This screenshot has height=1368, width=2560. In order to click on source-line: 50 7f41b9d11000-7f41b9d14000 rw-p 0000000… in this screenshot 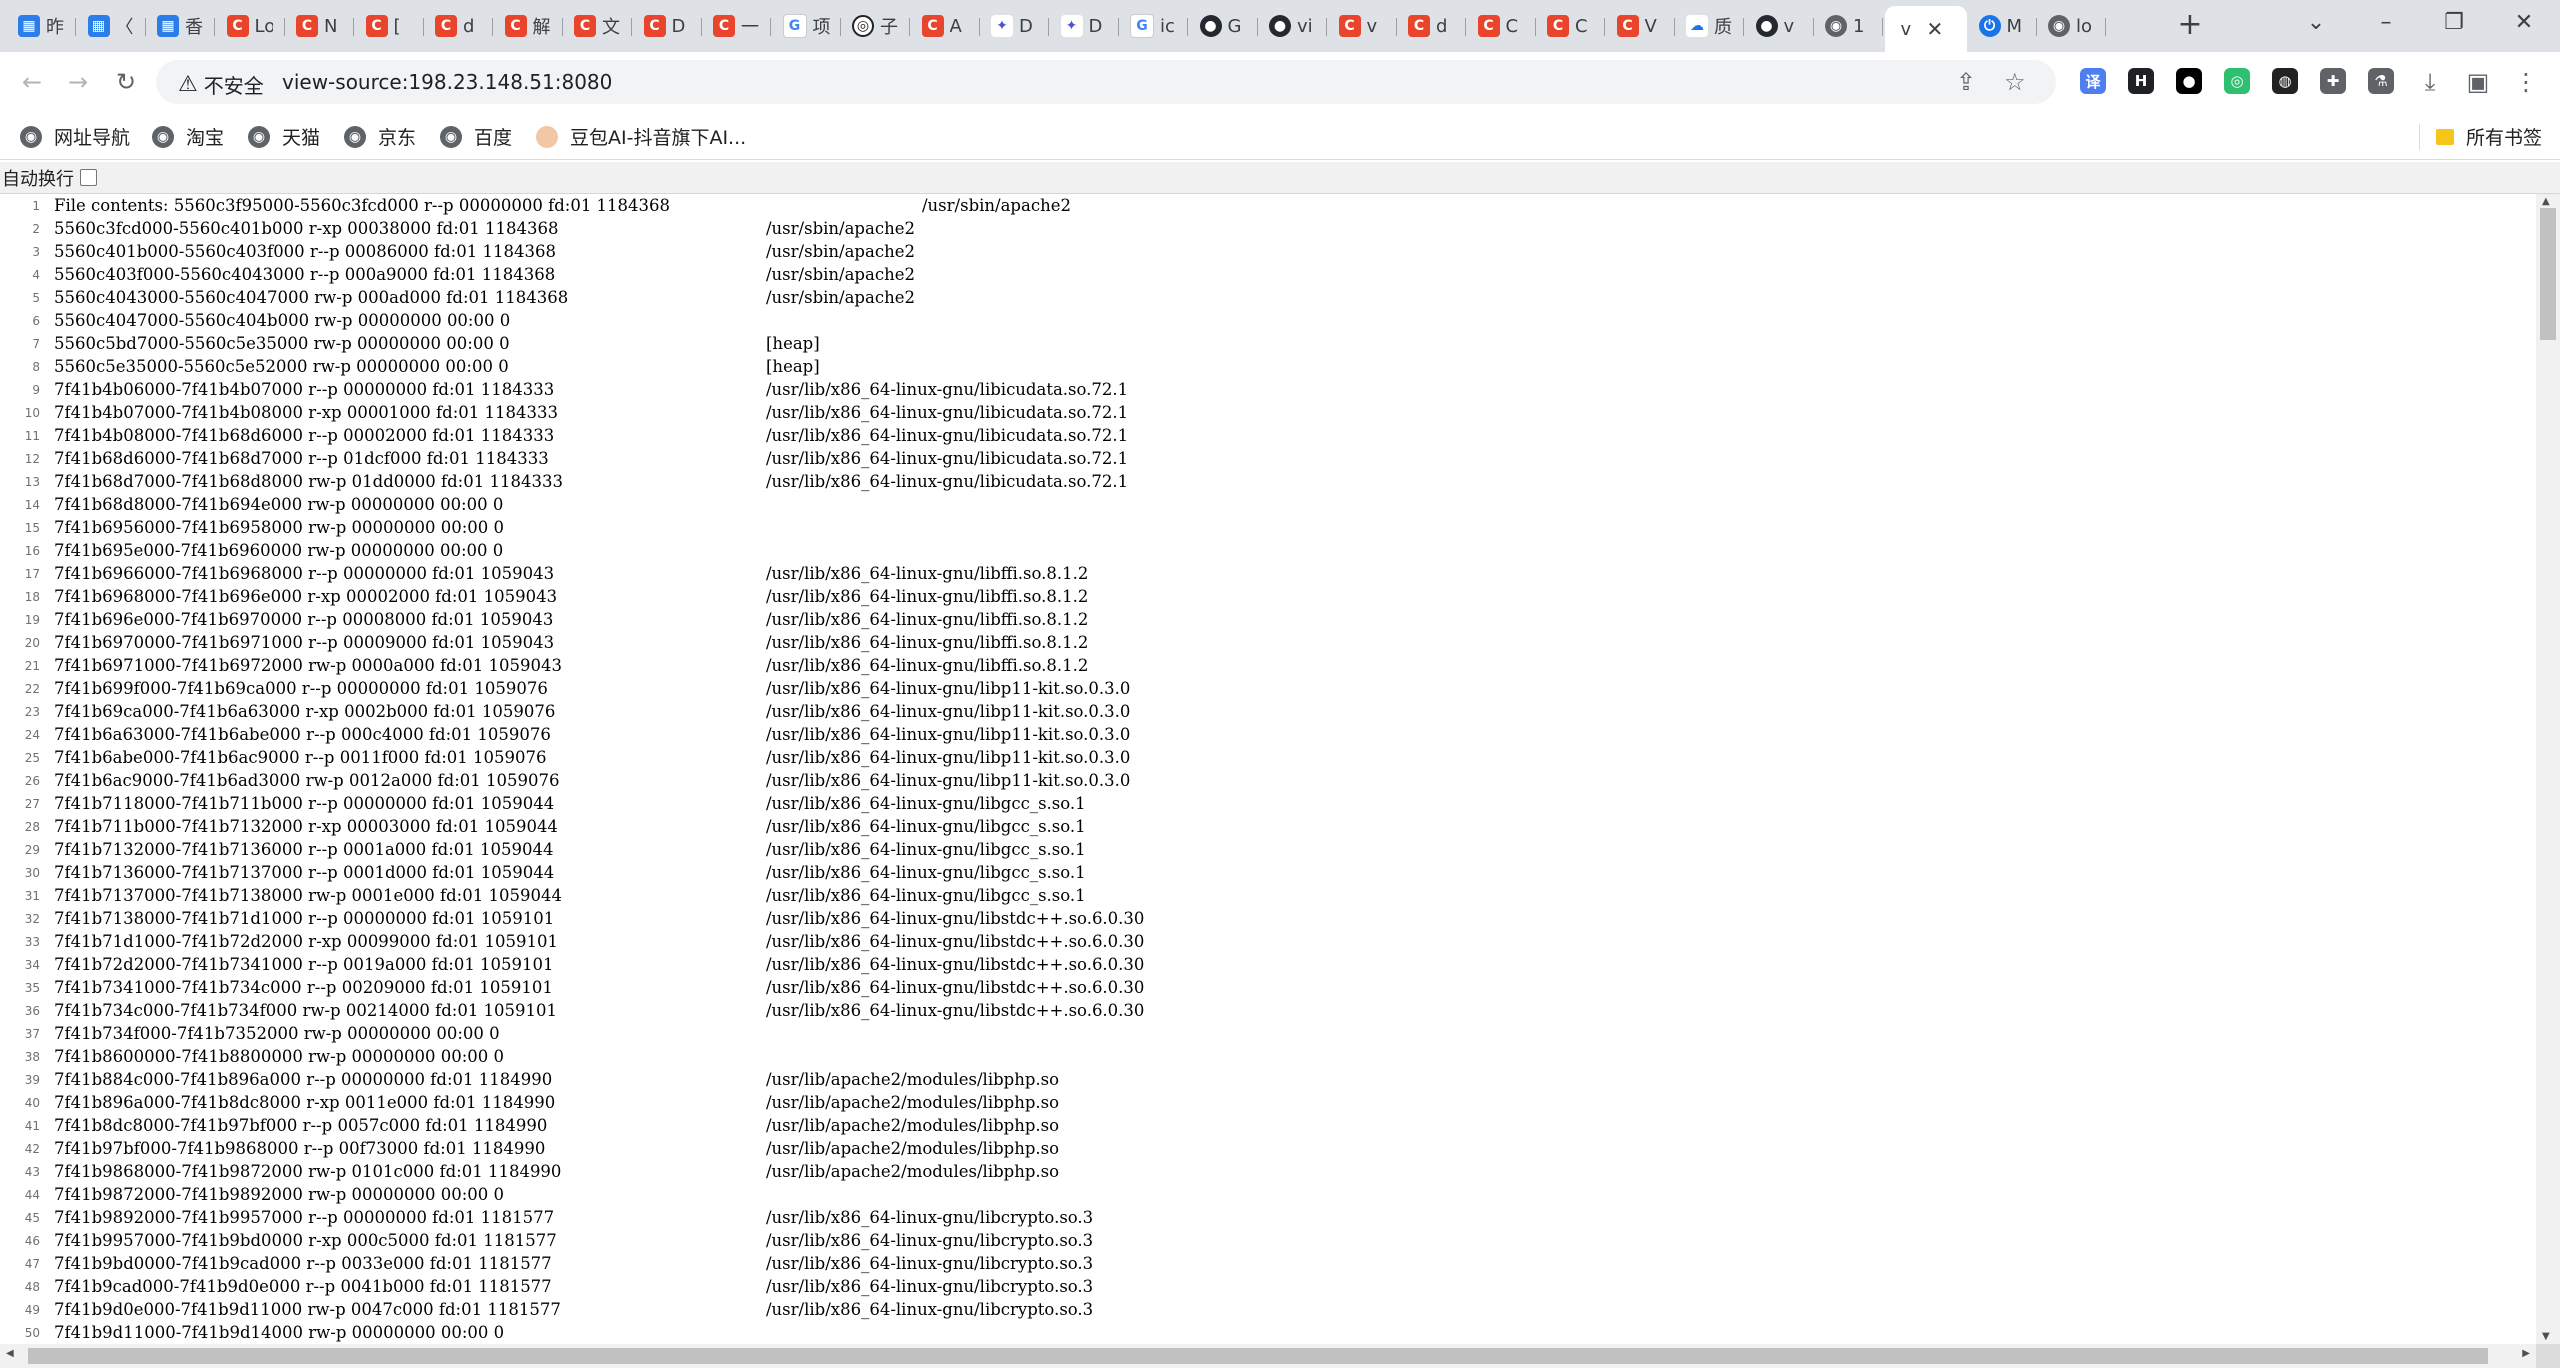, I will do `click(572, 1332)`.